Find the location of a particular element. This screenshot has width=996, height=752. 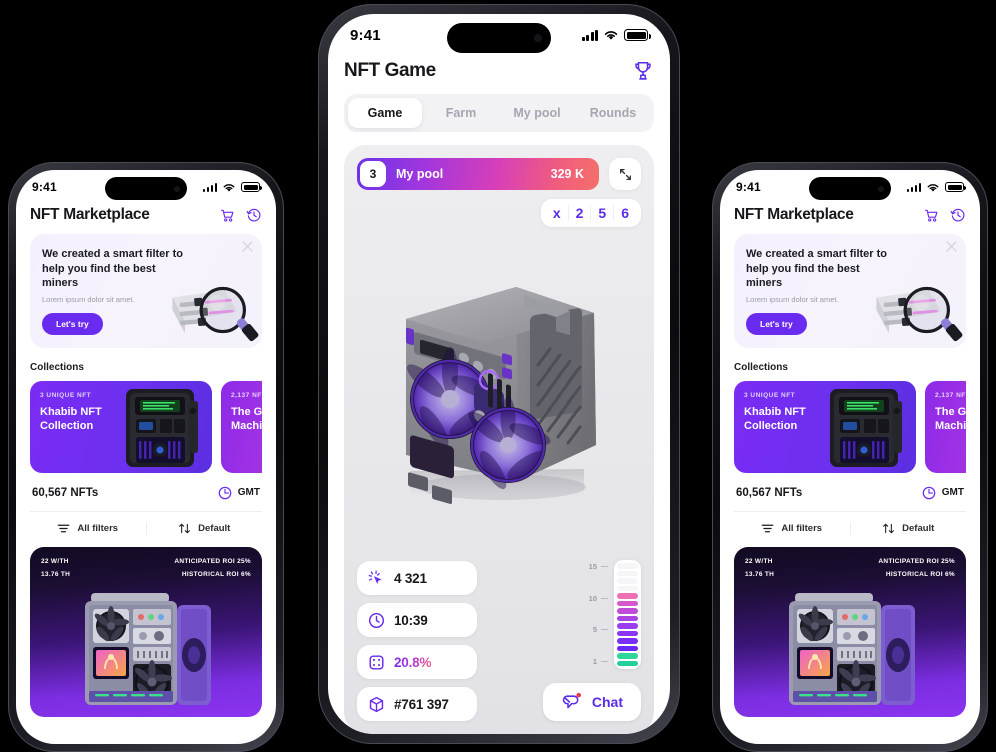

stat-pills: 4 321 10:39 20.8% #761 397 is located at coordinates (417, 641).